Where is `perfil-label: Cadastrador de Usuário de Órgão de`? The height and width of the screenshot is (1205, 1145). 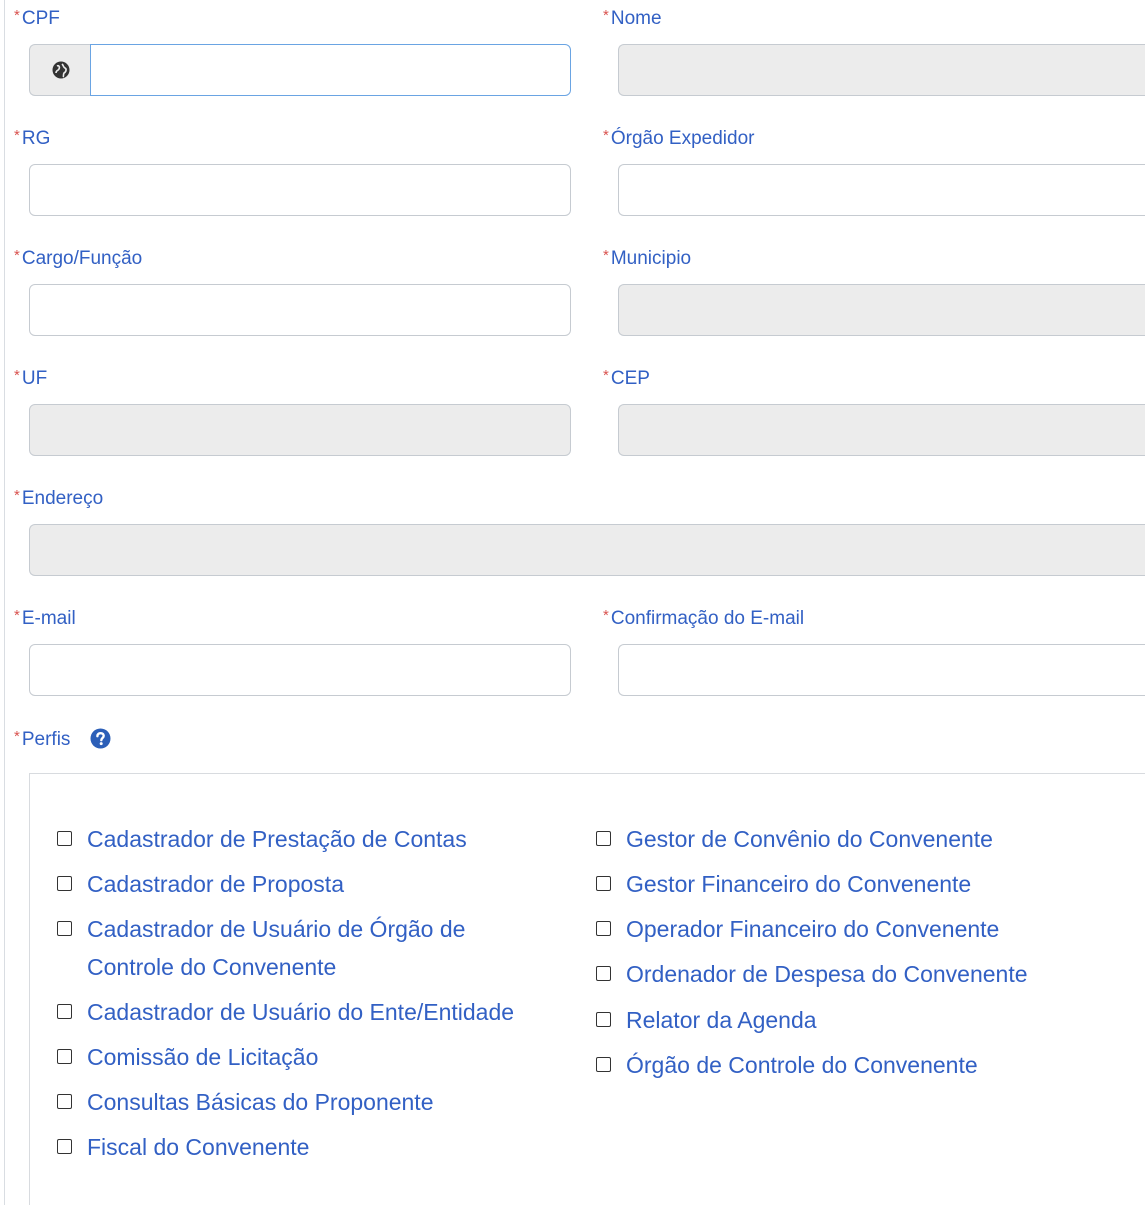
perfil-label: Cadastrador de Usuário de Órgão de is located at coordinates (276, 929).